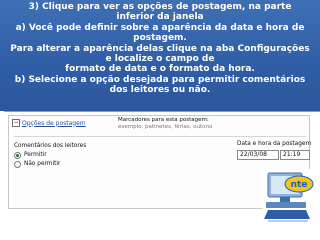 The image size is (320, 240). I want to click on post-options-toggle: − Opções de postagem, so click(49, 123).